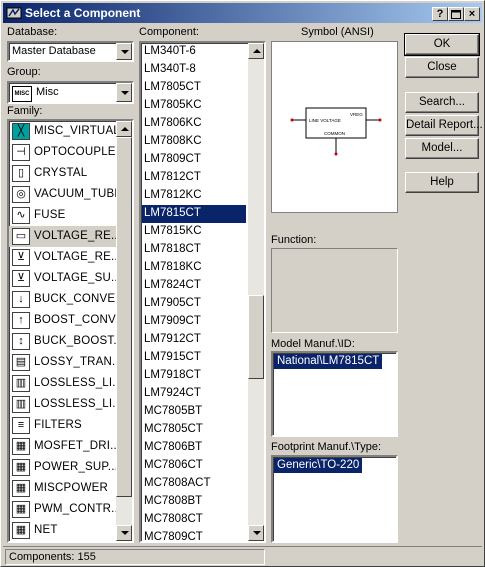  What do you see at coordinates (242, 13) in the screenshot?
I see `title-bar: Select a Component ? ×` at bounding box center [242, 13].